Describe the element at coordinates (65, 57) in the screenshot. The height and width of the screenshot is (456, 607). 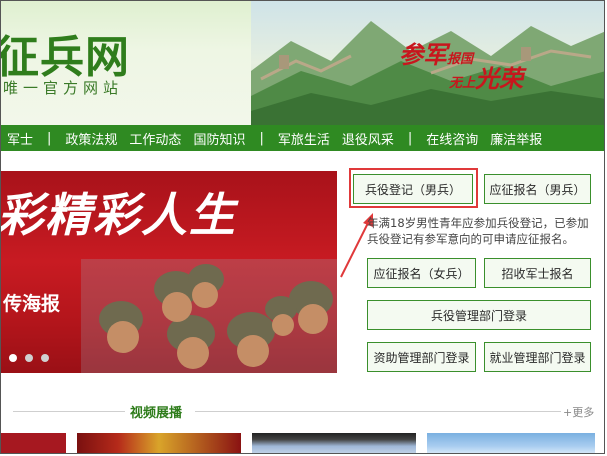
I see `site-title: 征兵网` at that location.